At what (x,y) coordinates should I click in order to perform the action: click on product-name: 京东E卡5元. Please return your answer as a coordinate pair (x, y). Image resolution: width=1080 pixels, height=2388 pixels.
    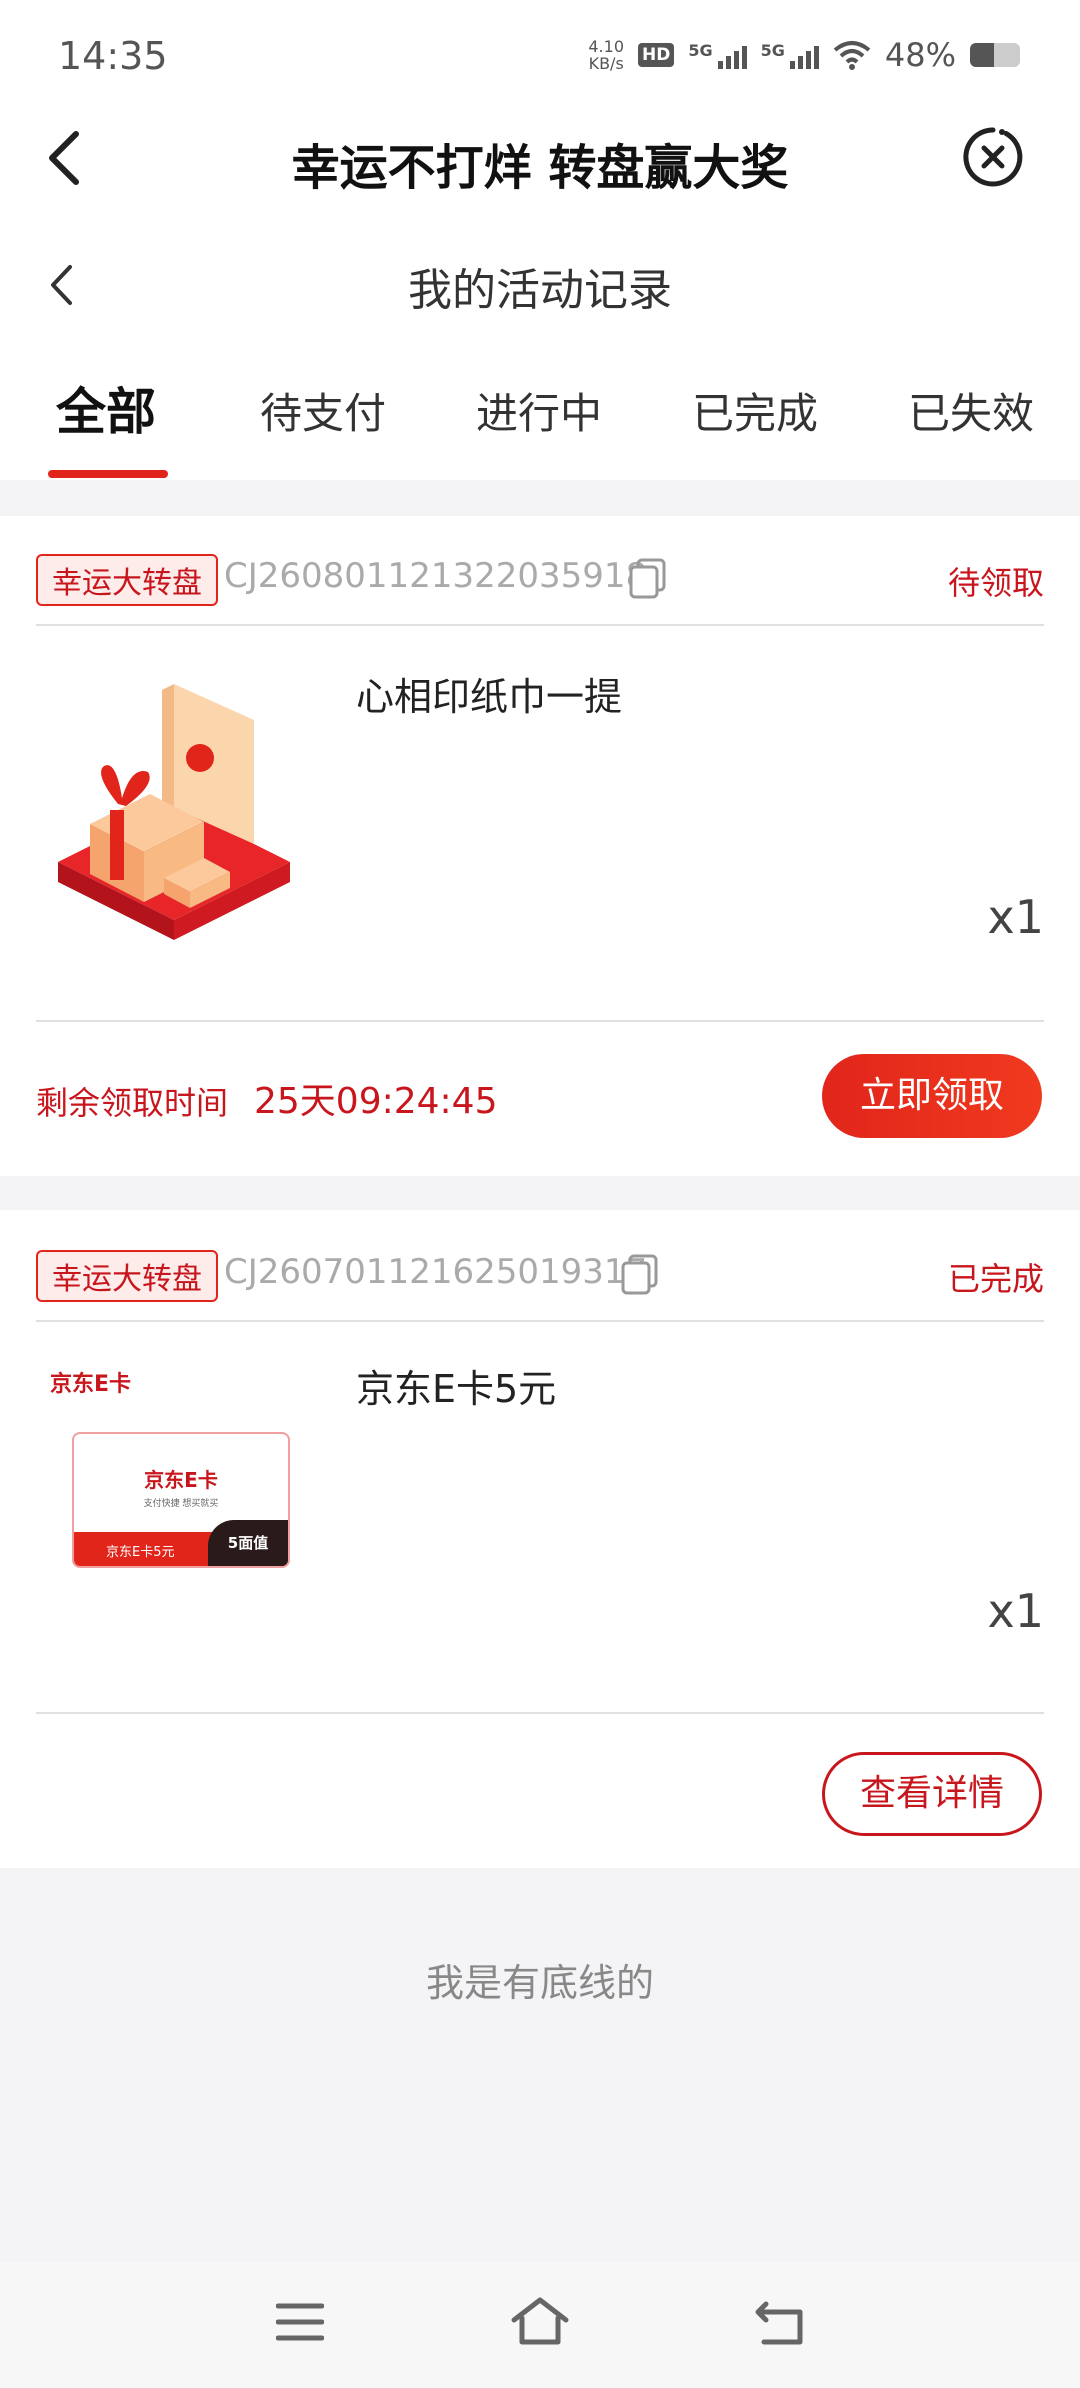
    Looking at the image, I should click on (456, 1389).